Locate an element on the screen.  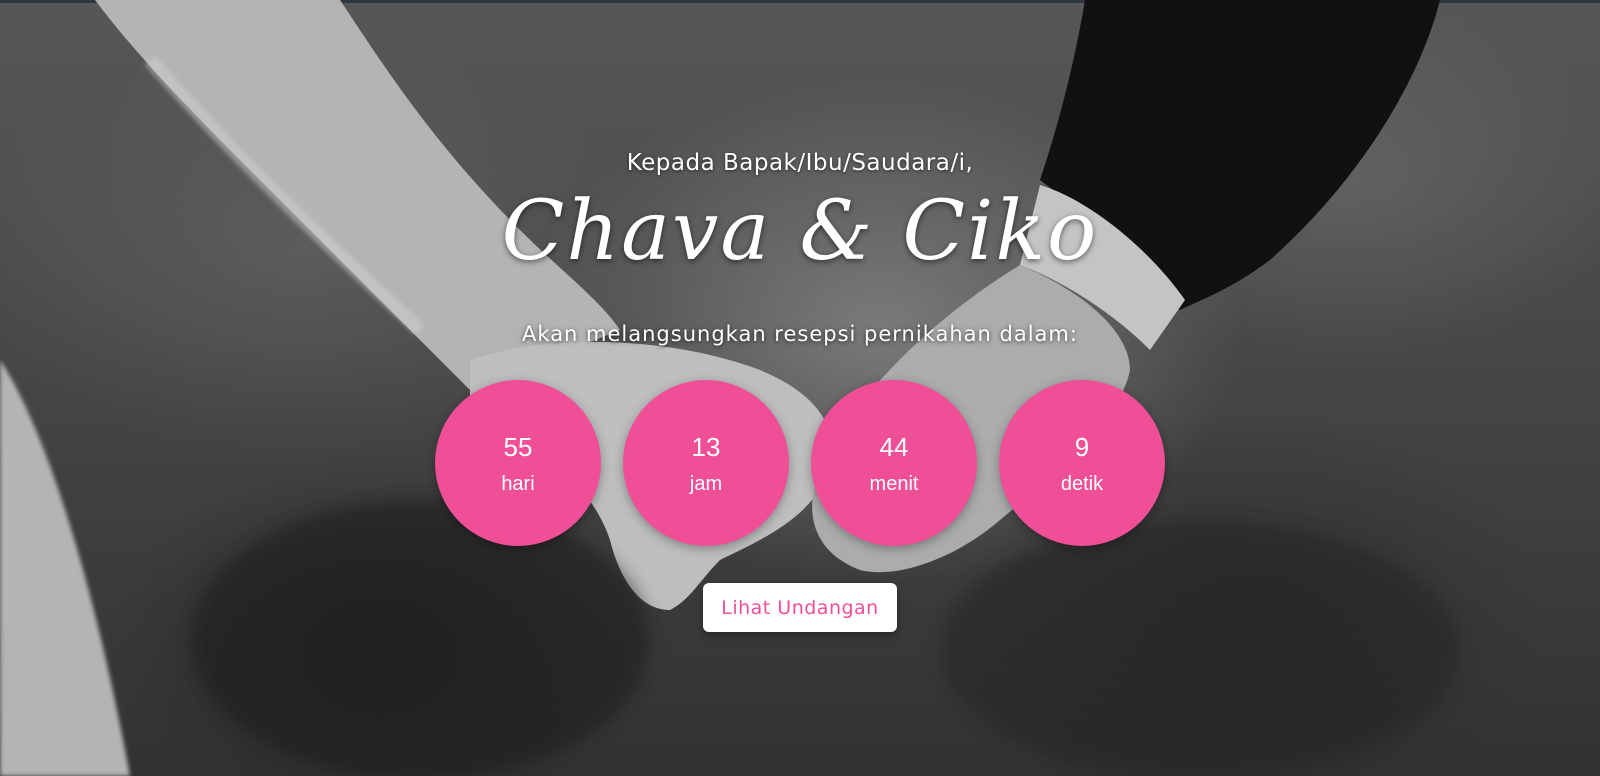
couple-names-title: Chava & Ciko is located at coordinates (800, 231).